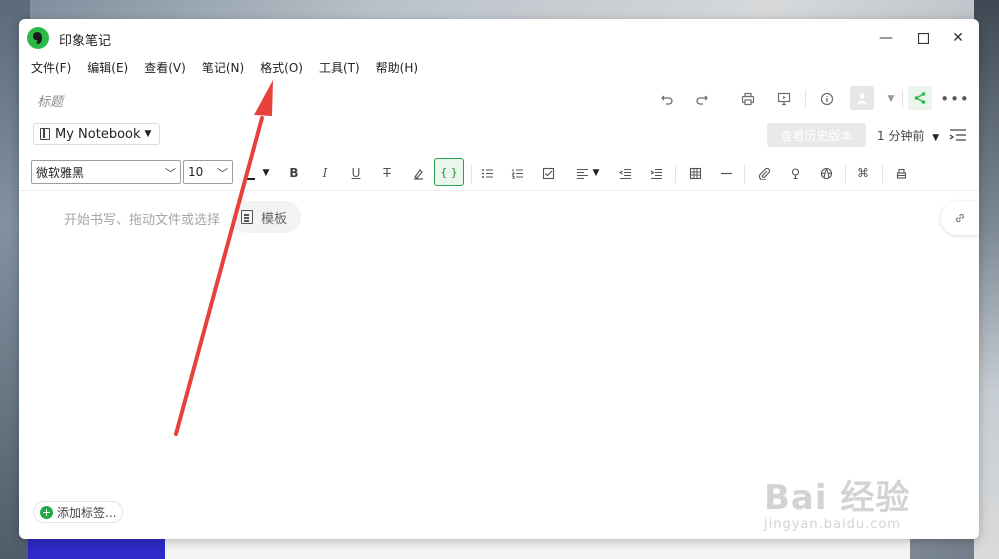 The image size is (999, 559). I want to click on title-bar: 印象笔记 — ✕, so click(499, 38).